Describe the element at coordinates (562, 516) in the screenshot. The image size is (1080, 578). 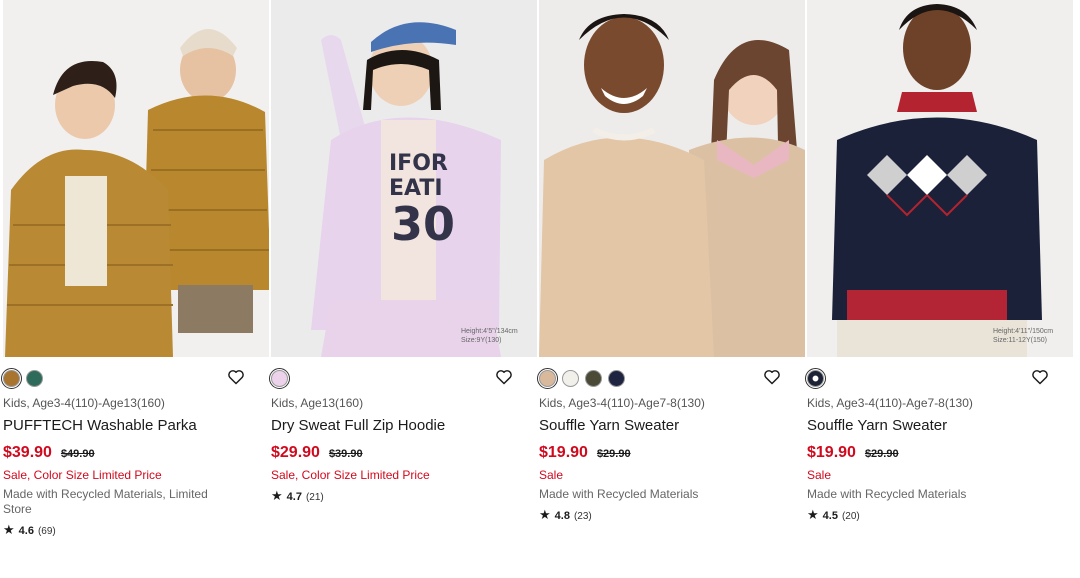
I see `rating-score: 4.8` at that location.